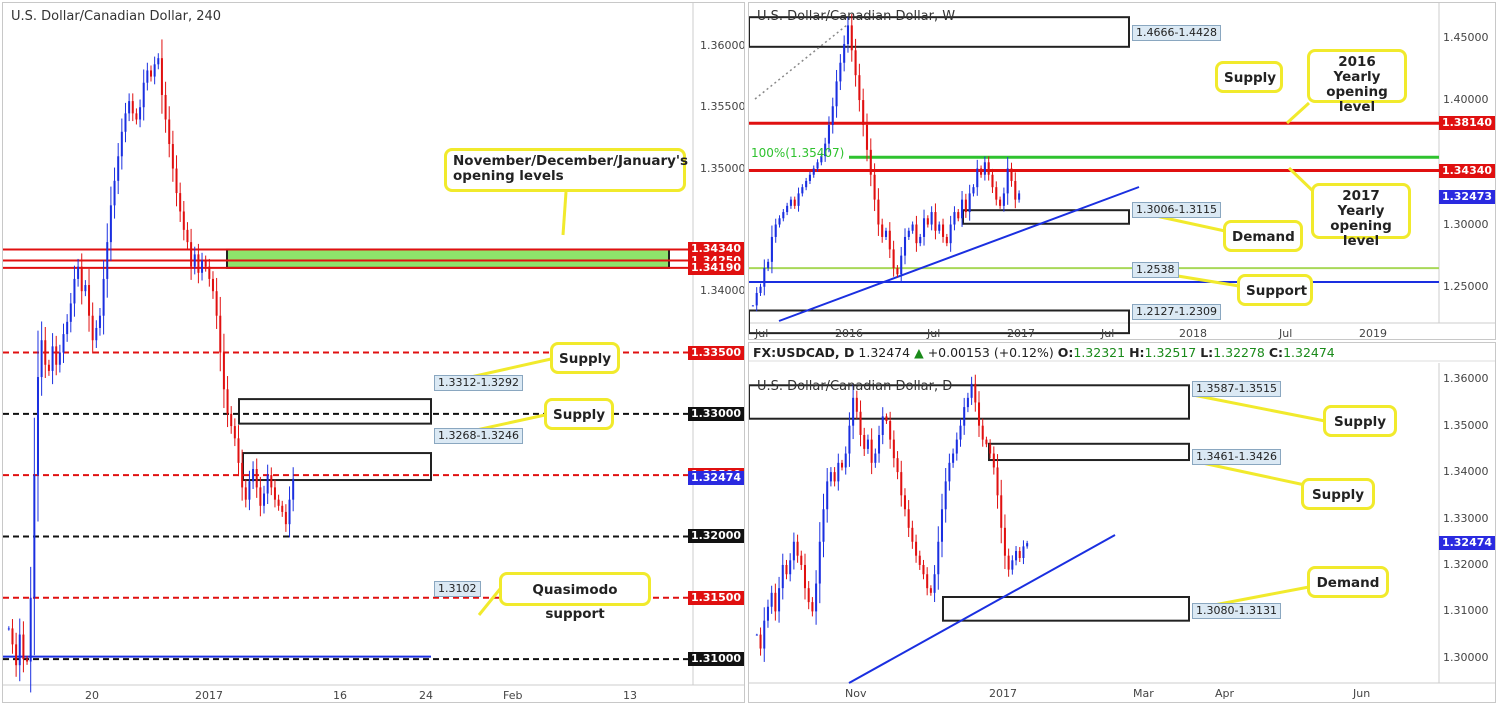 Image resolution: width=1496 pixels, height=703 pixels. Describe the element at coordinates (722, 45) in the screenshot. I see `h4-y-tick: 1.36000` at that location.